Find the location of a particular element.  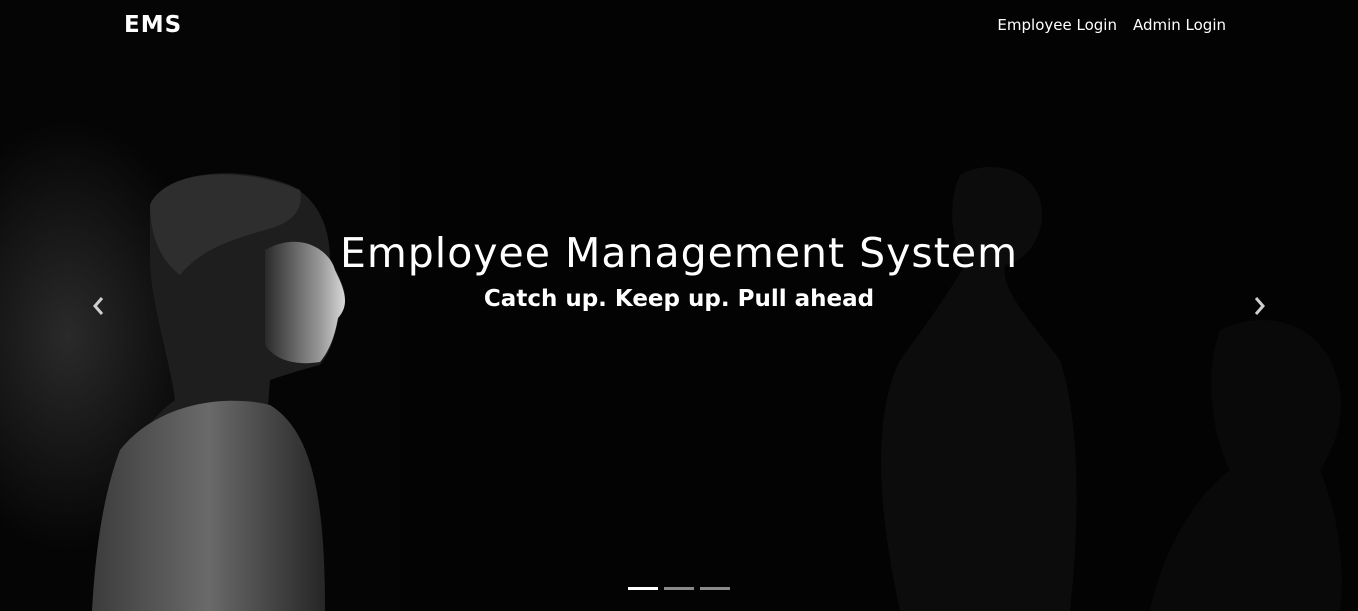

admin-login-link: Admin Login is located at coordinates (1179, 25).